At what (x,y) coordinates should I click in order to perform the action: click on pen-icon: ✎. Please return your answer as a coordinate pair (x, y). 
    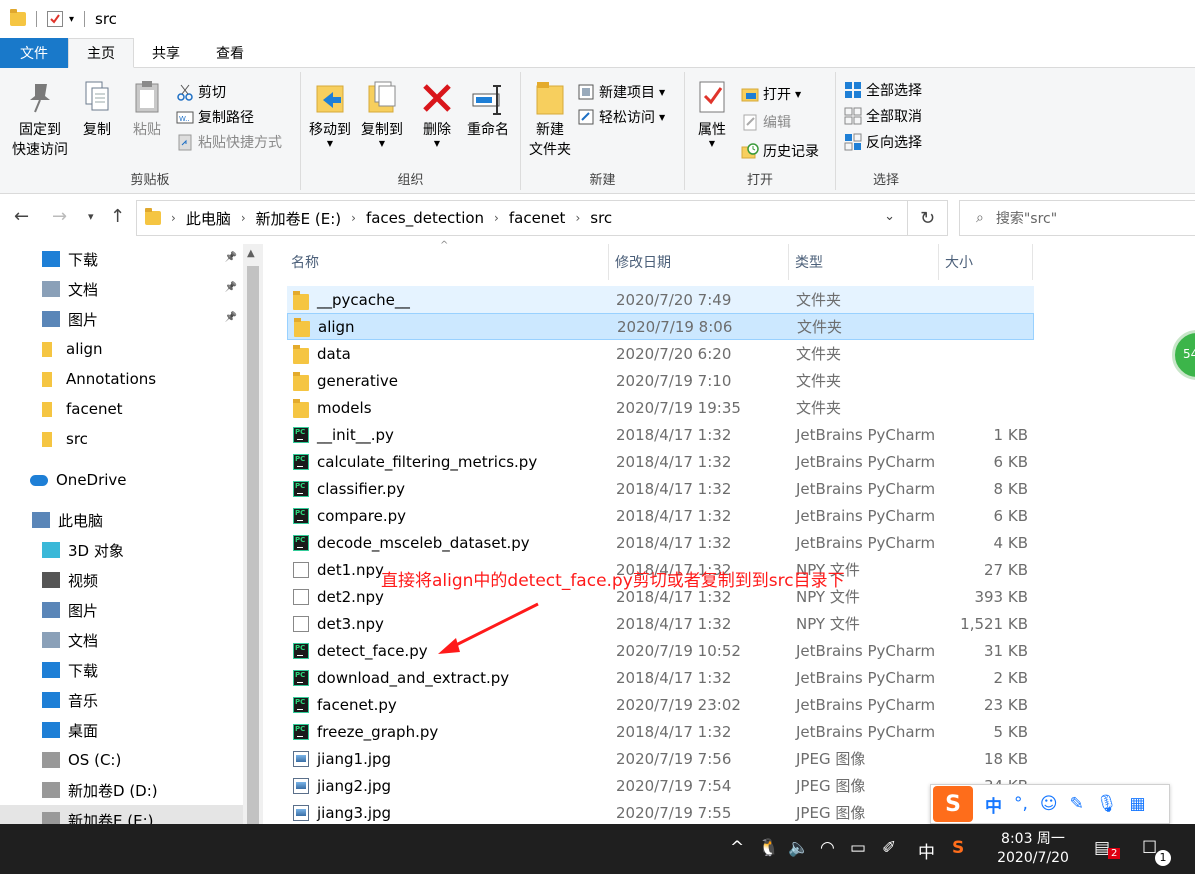
    Looking at the image, I should click on (1077, 804).